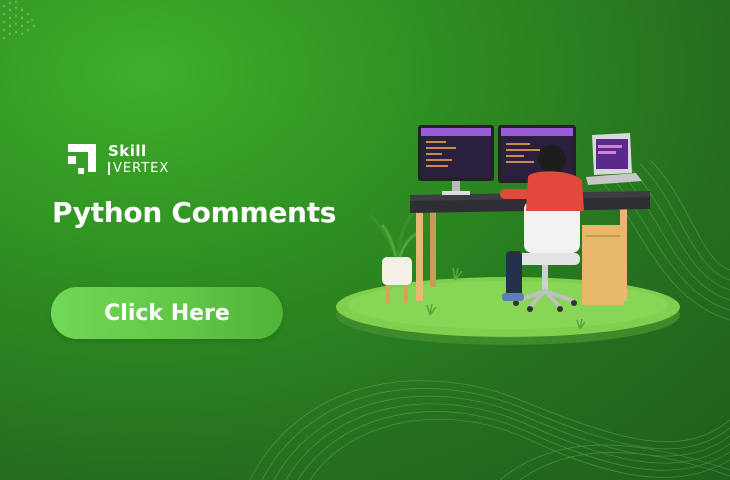 The width and height of the screenshot is (730, 480). I want to click on brand-logo: Skill VERTEX, so click(117, 159).